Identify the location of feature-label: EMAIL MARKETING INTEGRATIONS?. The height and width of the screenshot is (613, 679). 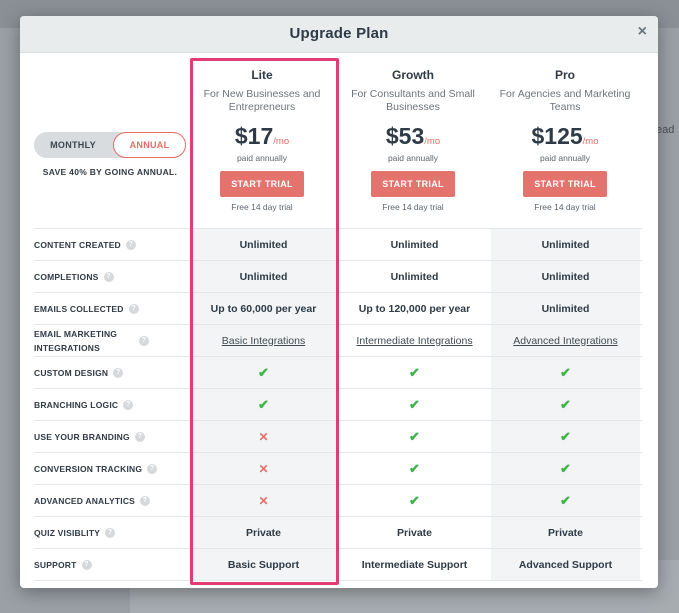
(110, 340).